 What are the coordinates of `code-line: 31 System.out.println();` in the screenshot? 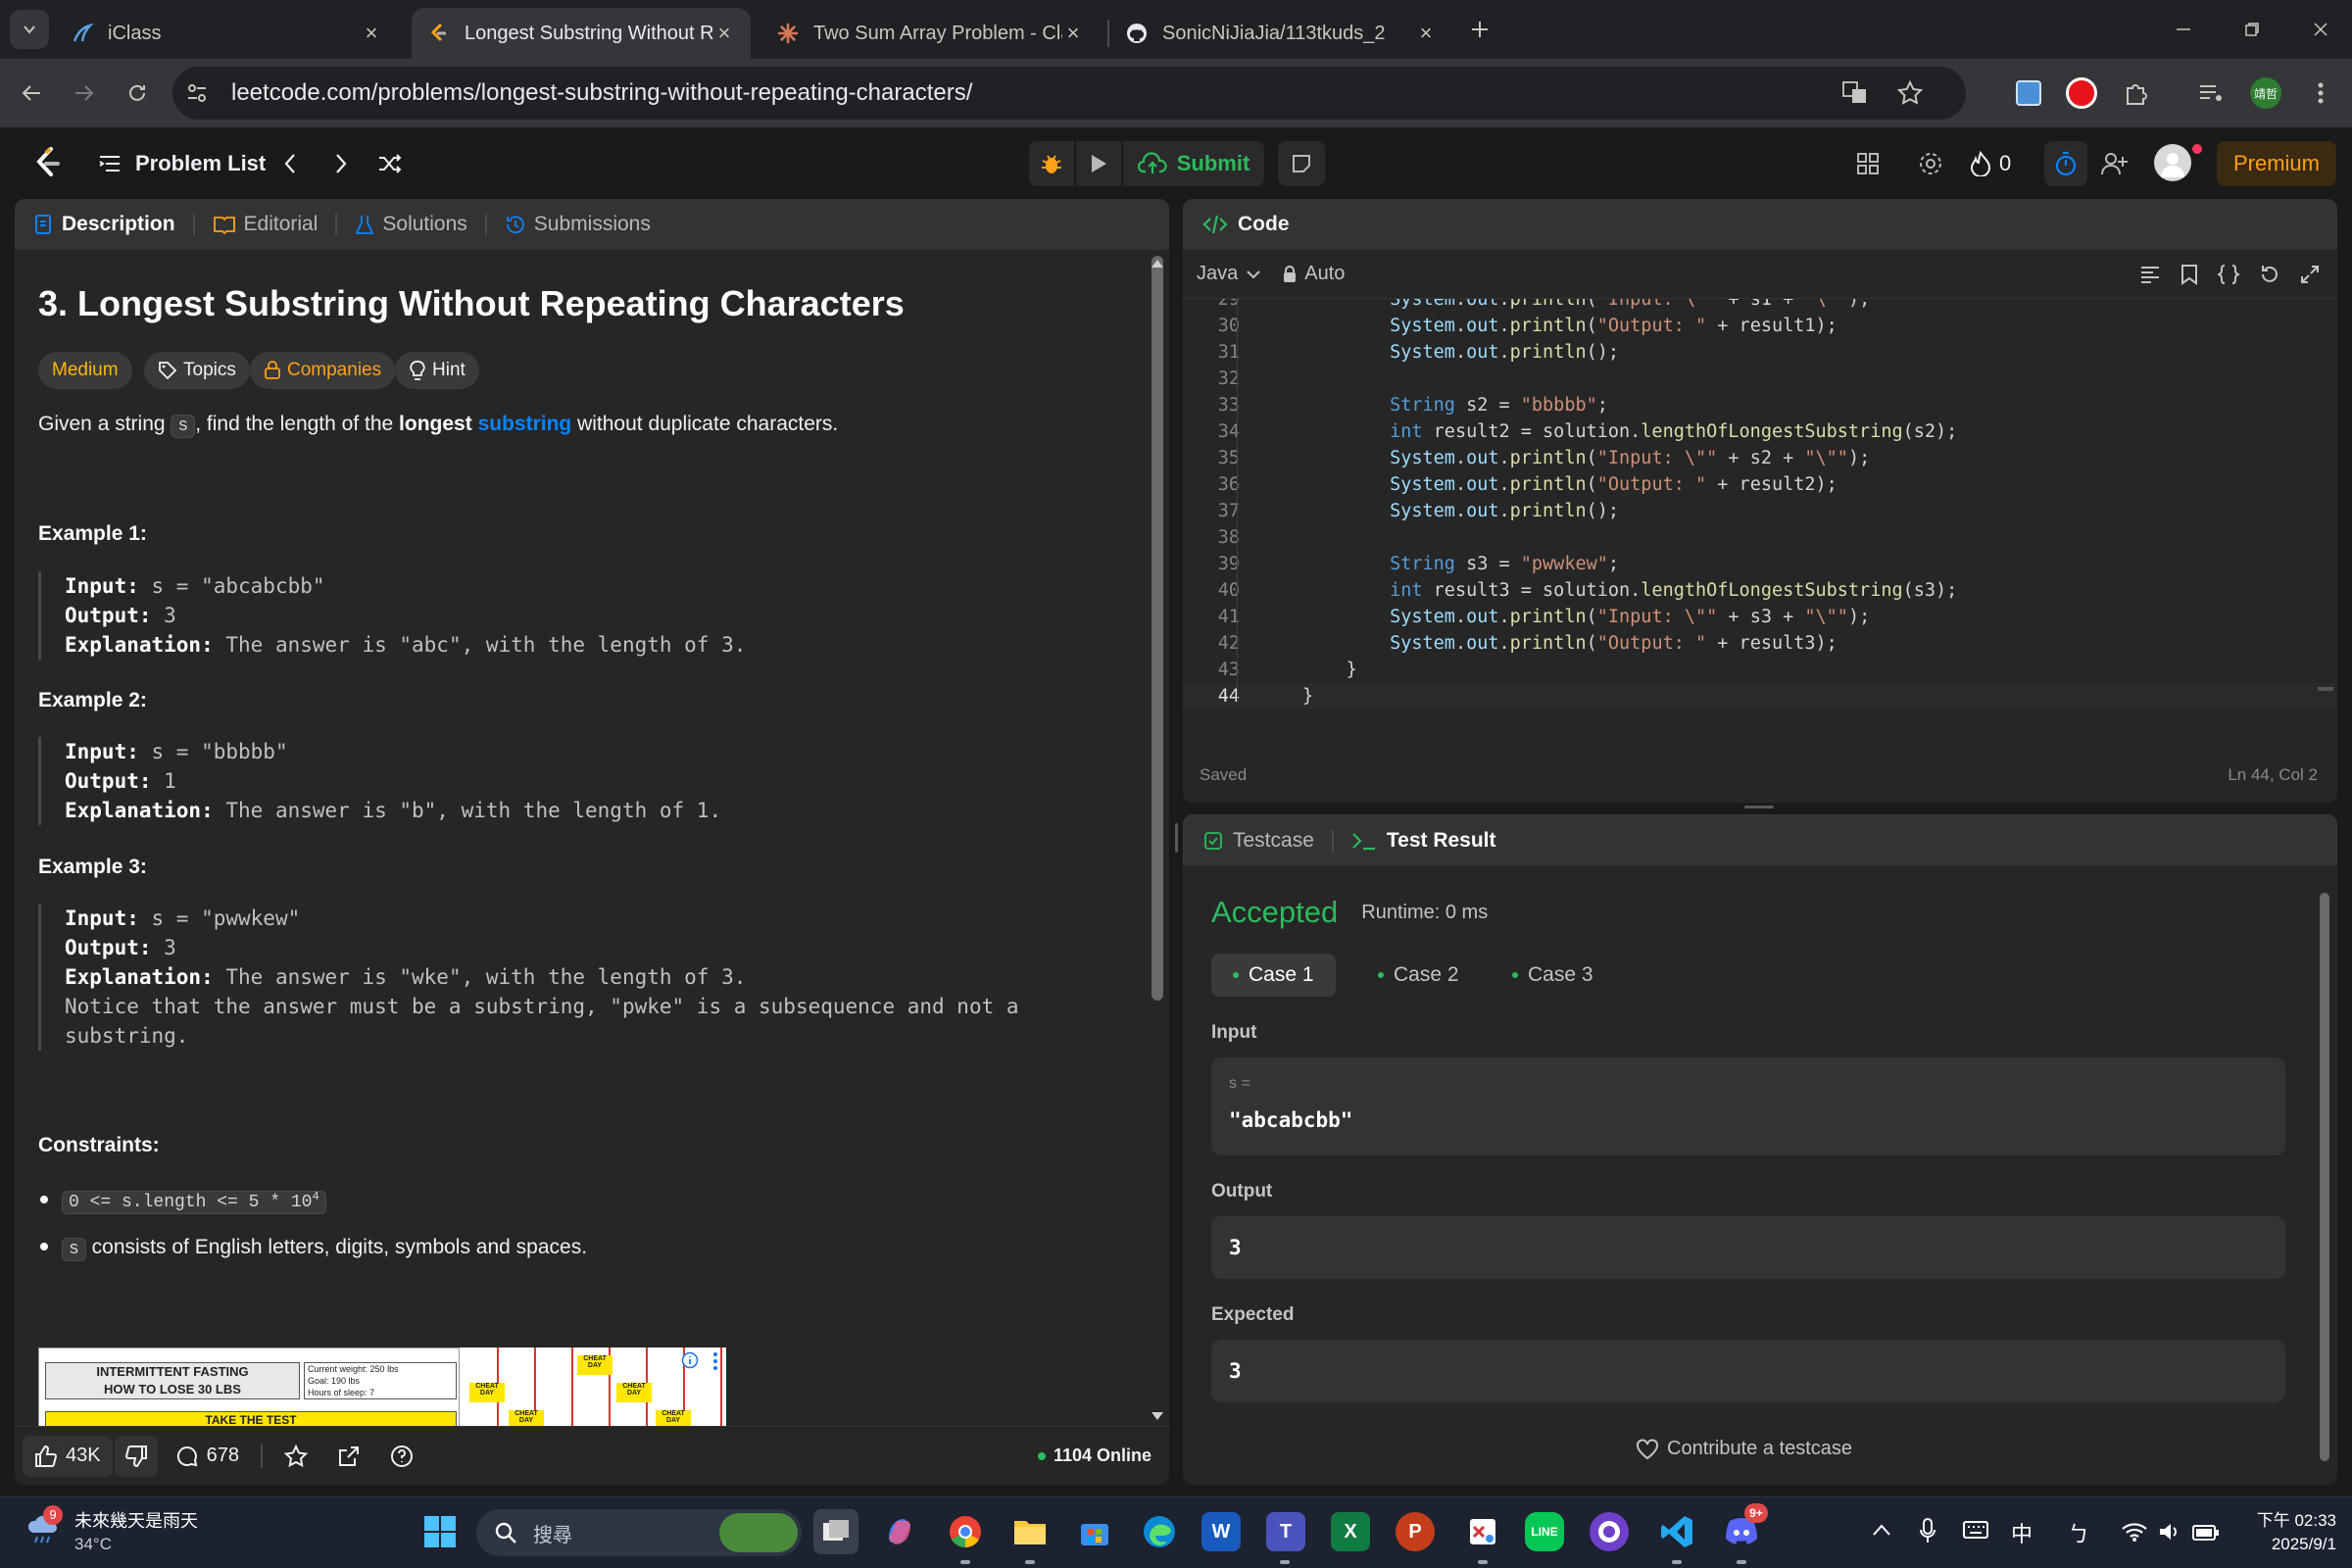 It's located at (1760, 352).